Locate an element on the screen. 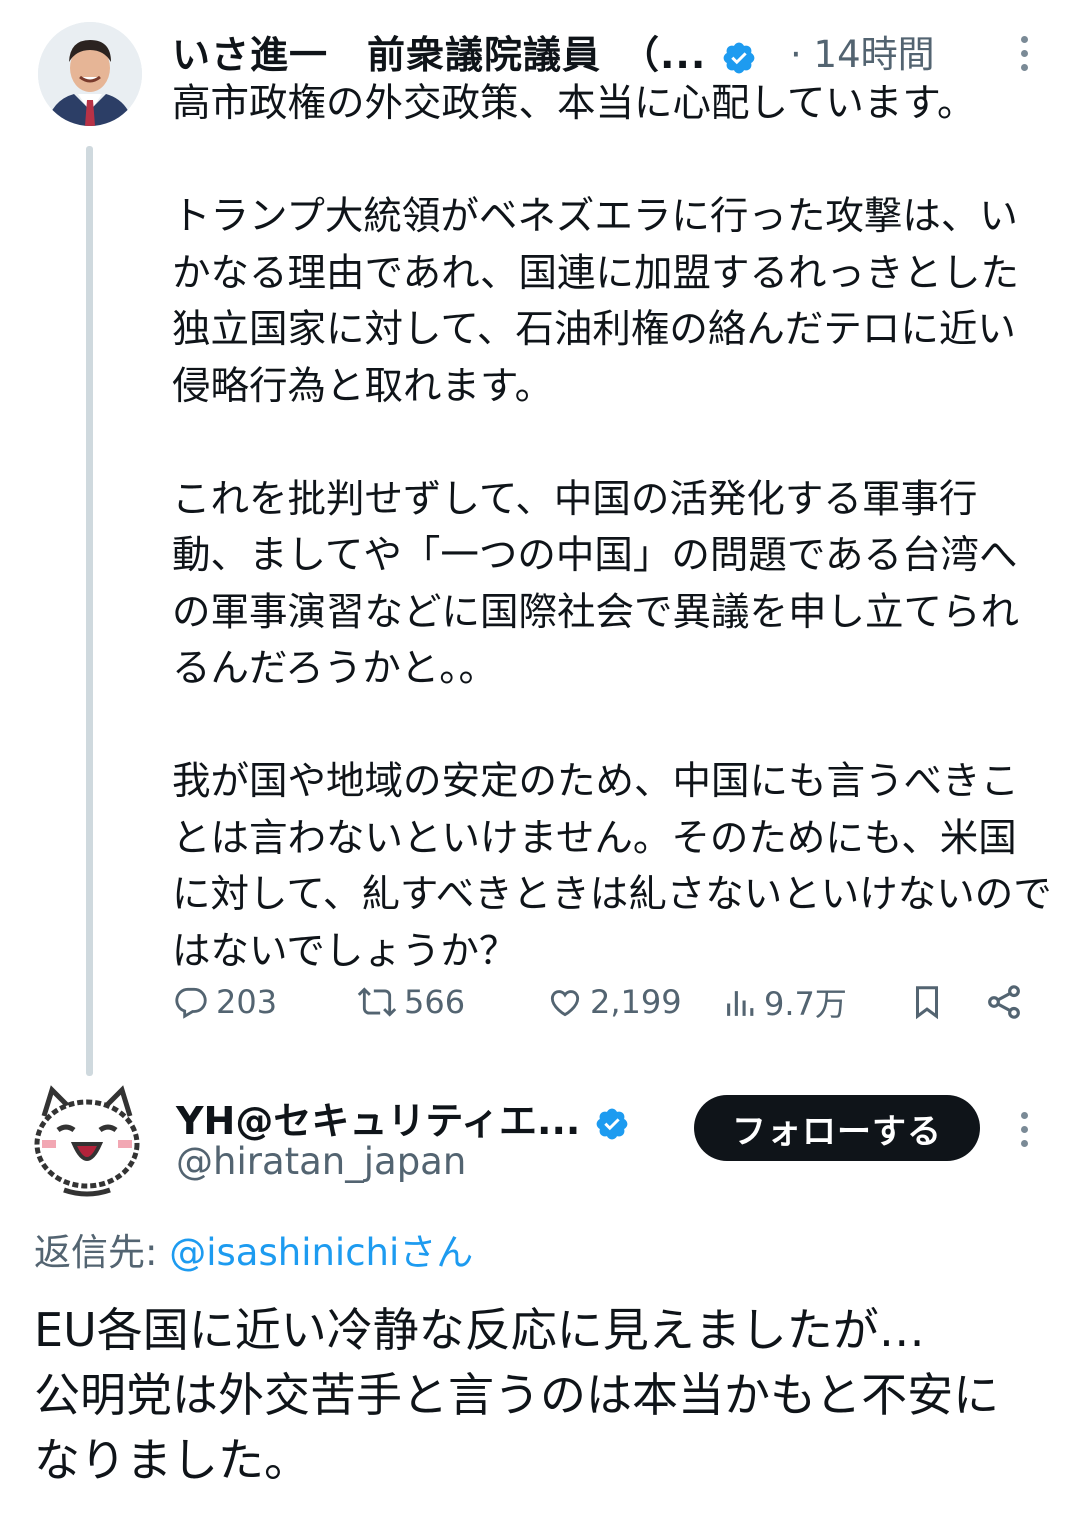  avatar-photo is located at coordinates (90, 74).